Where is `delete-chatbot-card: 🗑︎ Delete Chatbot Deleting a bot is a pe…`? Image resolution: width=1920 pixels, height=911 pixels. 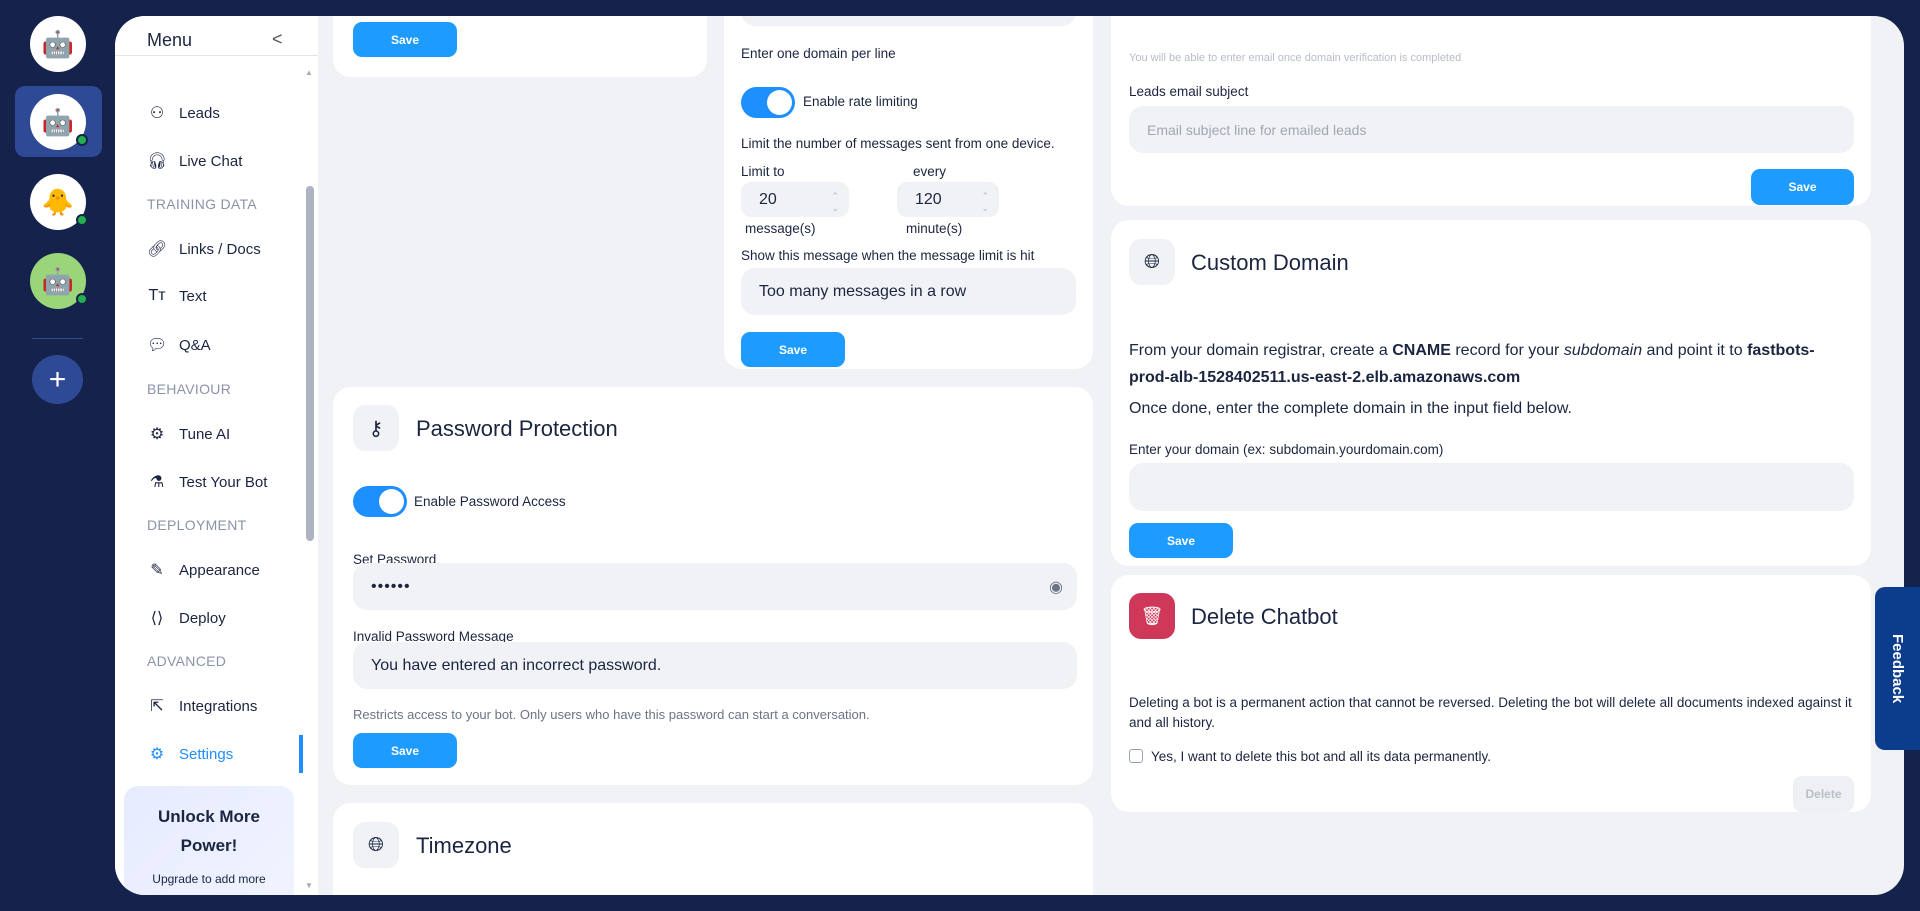 delete-chatbot-card: 🗑︎ Delete Chatbot Deleting a bot is a pe… is located at coordinates (1491, 693).